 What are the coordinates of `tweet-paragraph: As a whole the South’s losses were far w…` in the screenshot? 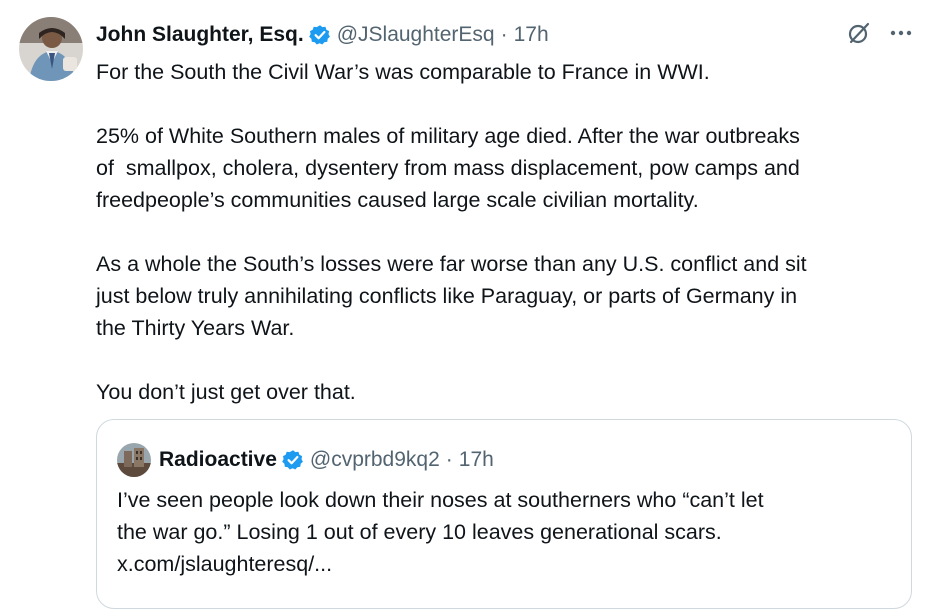 It's located at (451, 296).